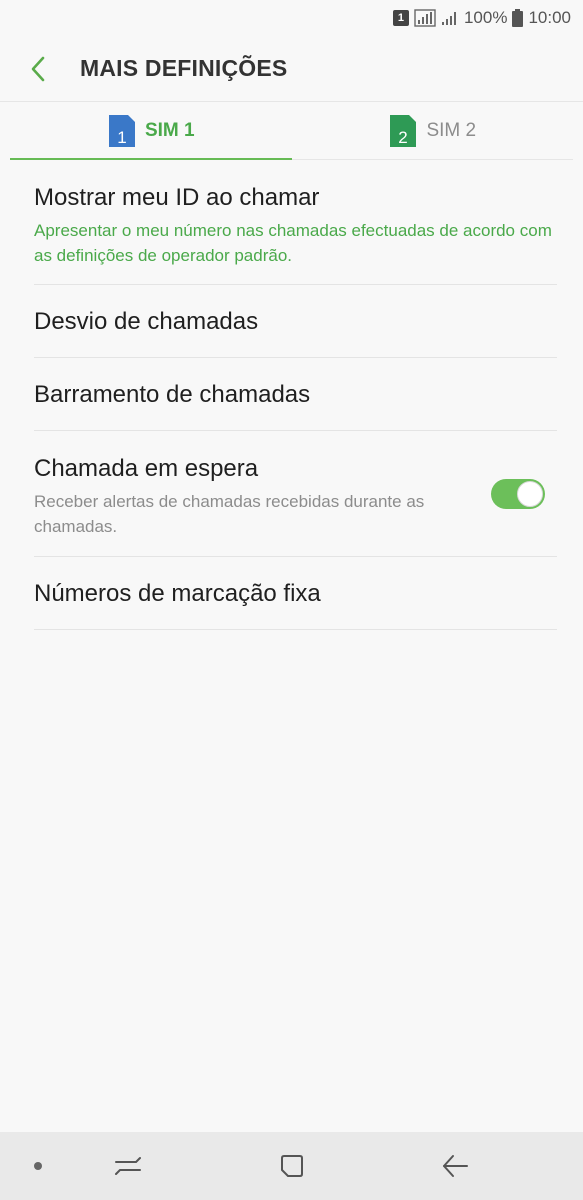  I want to click on sim-number-1: 1, so click(121, 137).